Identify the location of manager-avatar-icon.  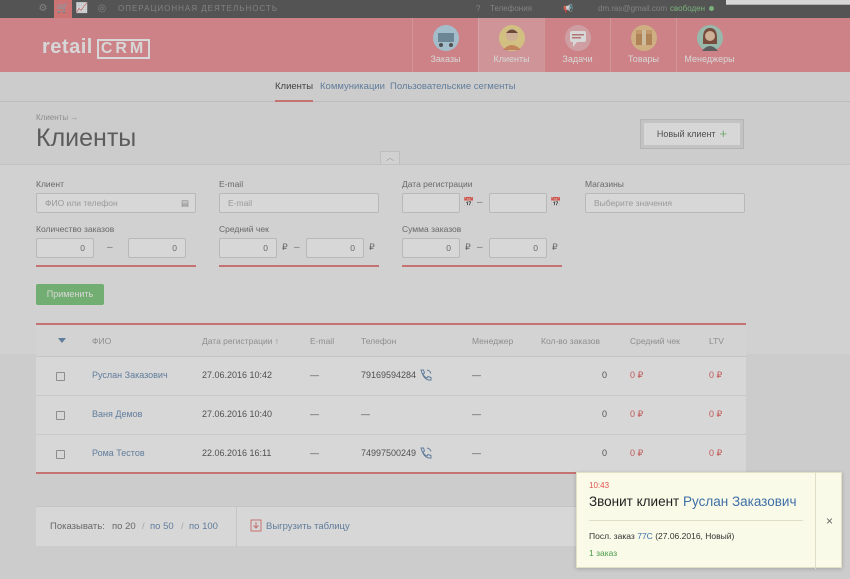
(709, 38).